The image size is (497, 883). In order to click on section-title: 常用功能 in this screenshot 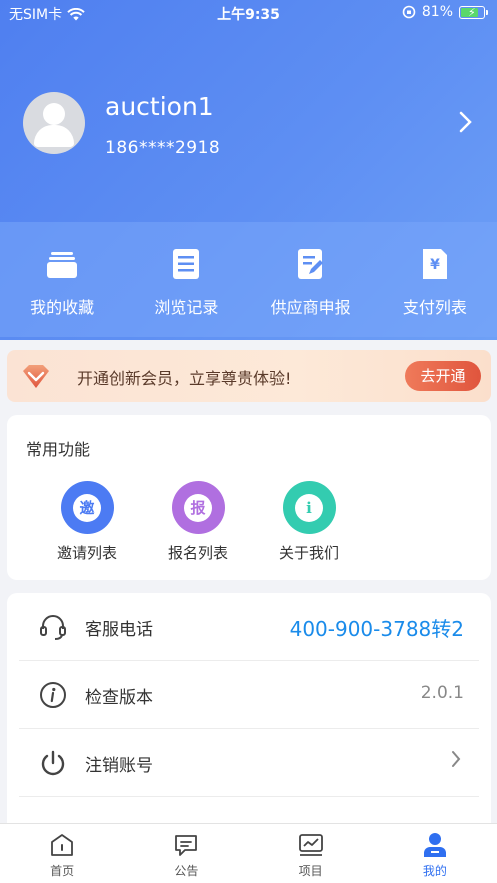, I will do `click(58, 449)`.